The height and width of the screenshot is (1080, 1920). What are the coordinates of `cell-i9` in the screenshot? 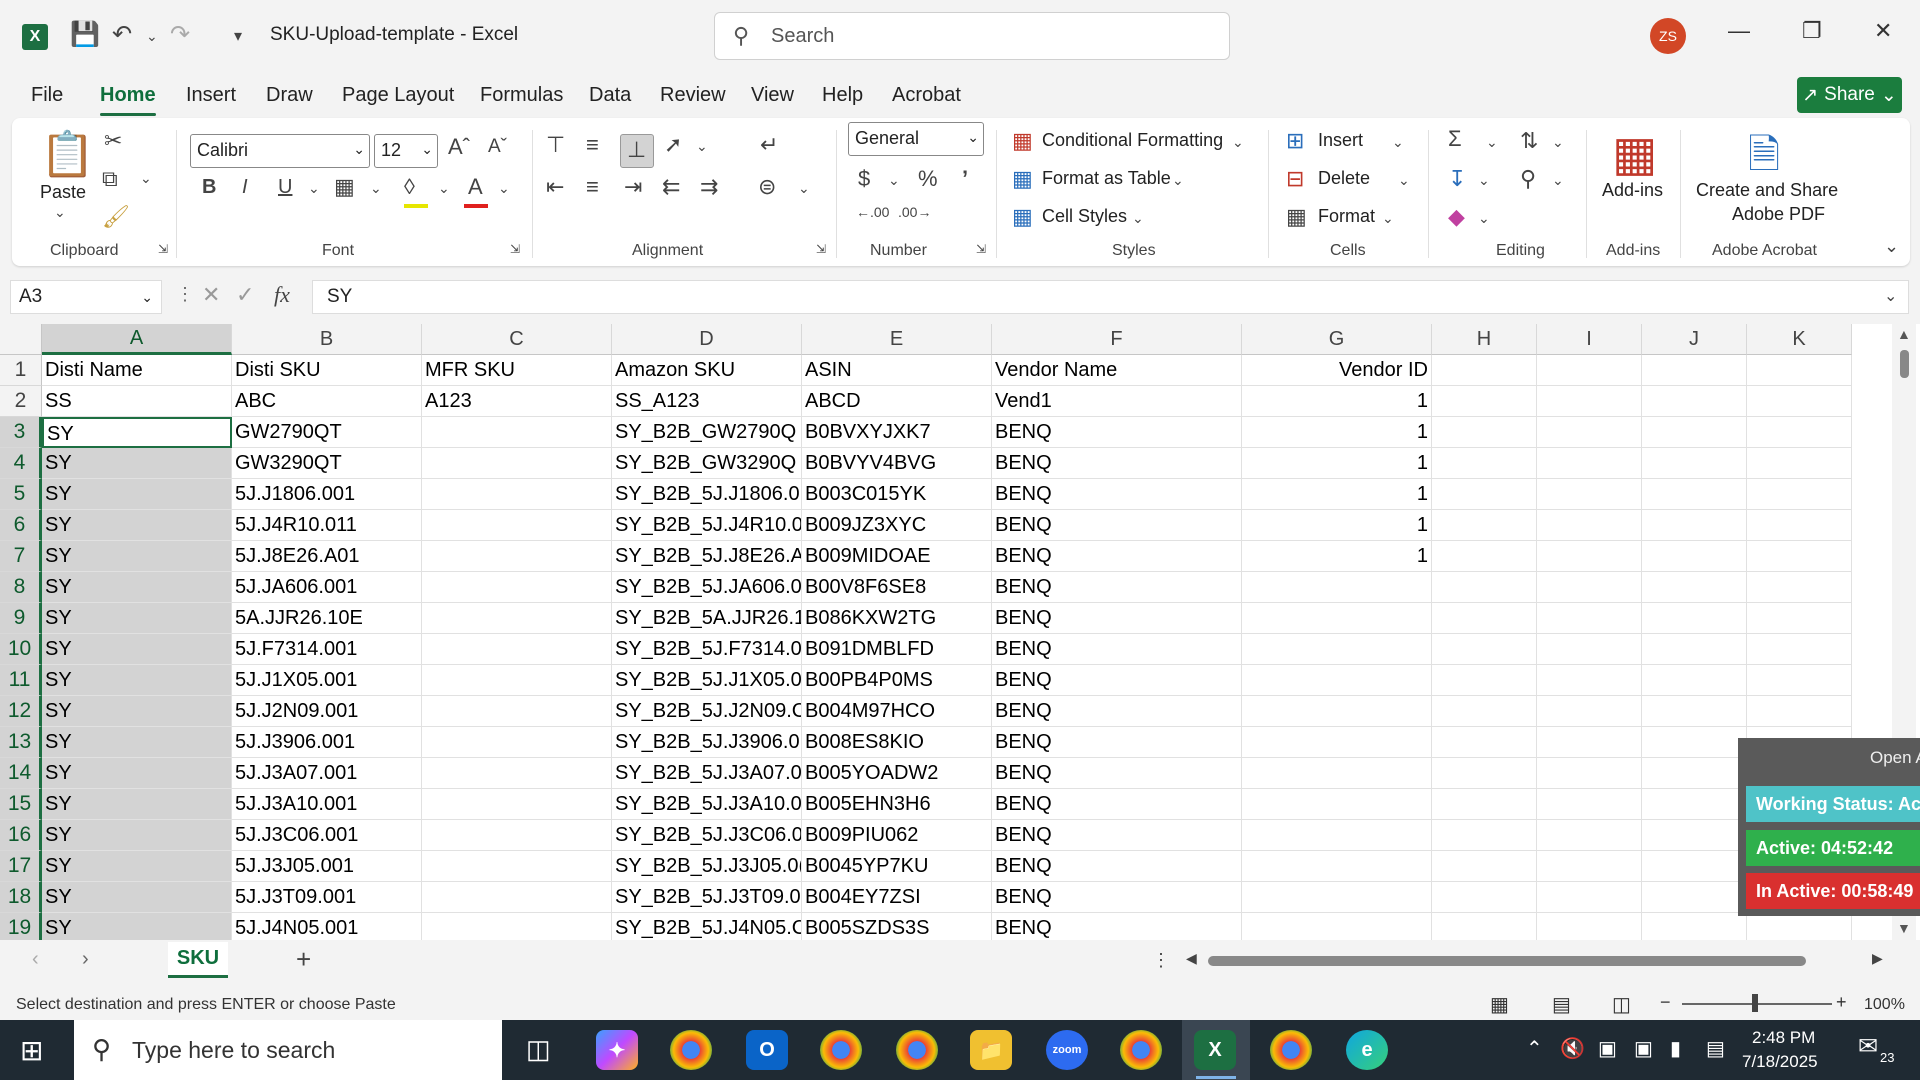 It's located at (1589, 618).